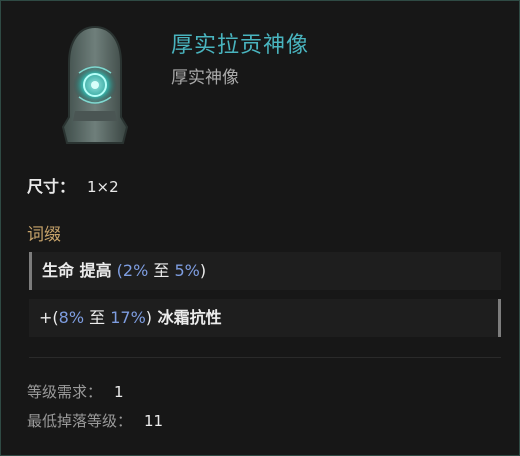 This screenshot has width=520, height=456. What do you see at coordinates (71, 317) in the screenshot?
I see `mod-range-min: 8%` at bounding box center [71, 317].